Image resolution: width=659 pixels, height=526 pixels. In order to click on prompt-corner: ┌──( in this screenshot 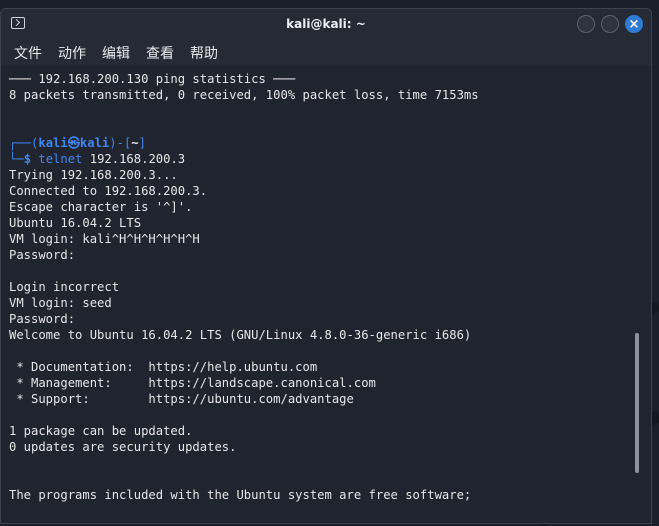, I will do `click(24, 143)`.